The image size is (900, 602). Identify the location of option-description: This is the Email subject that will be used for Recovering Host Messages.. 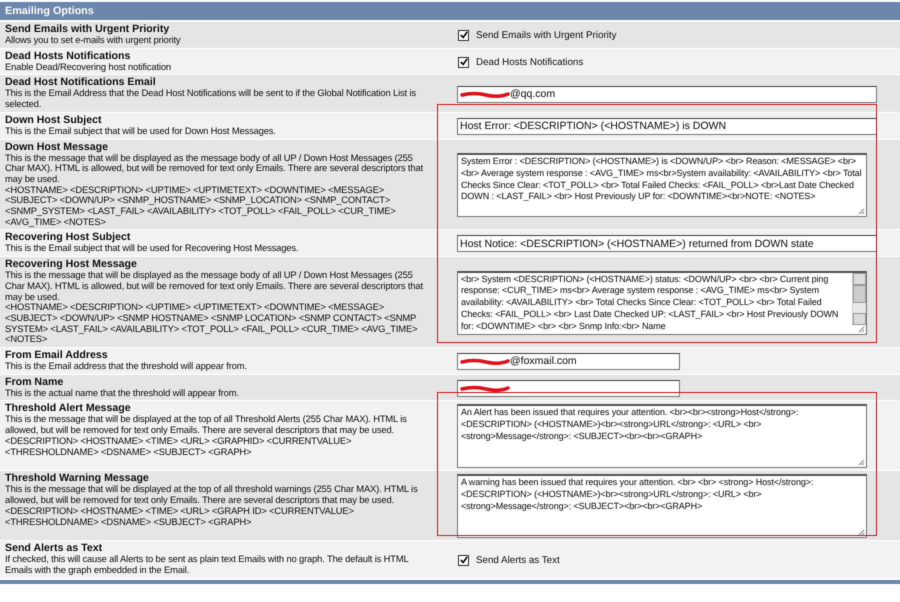
(152, 248).